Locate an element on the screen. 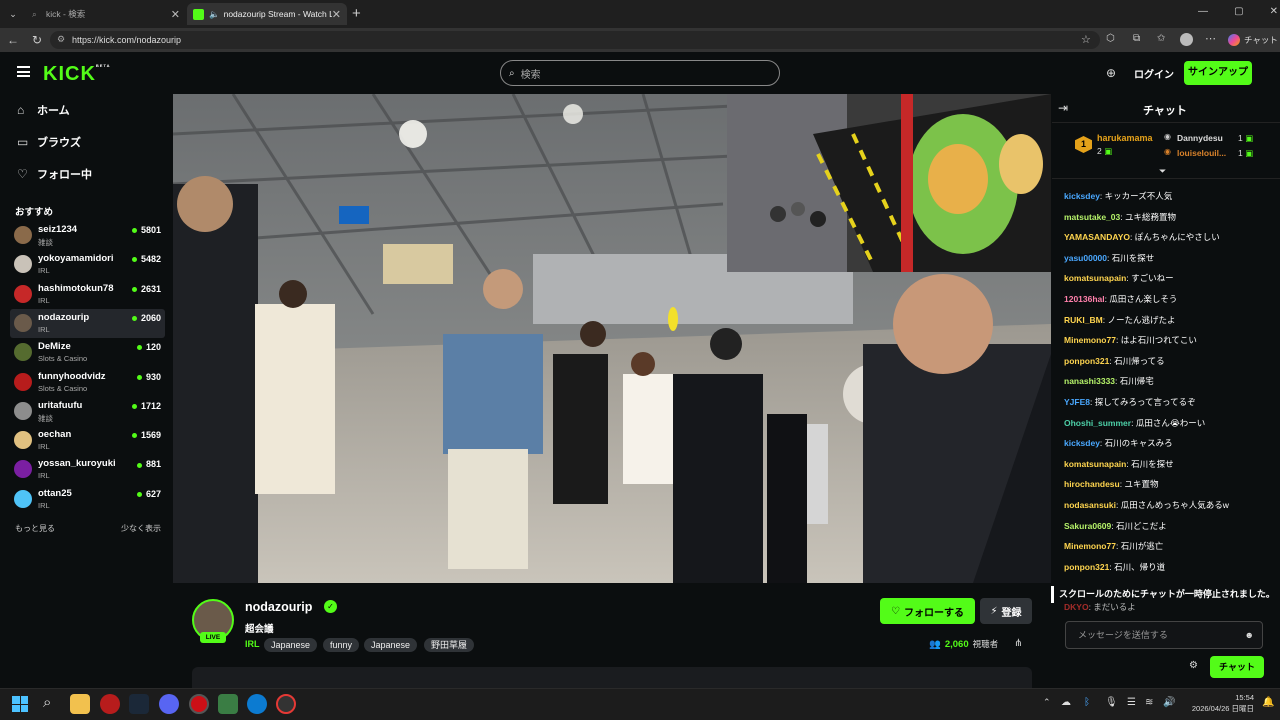 Image resolution: width=1280 pixels, height=720 pixels. cloud-icon: ☁ is located at coordinates (1066, 702).